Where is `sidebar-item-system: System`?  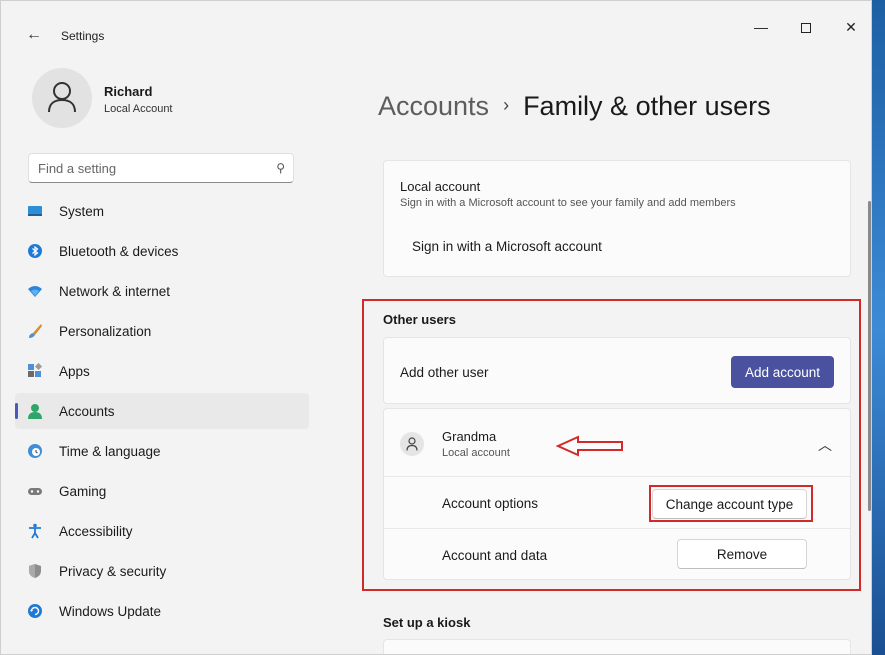 sidebar-item-system: System is located at coordinates (162, 211).